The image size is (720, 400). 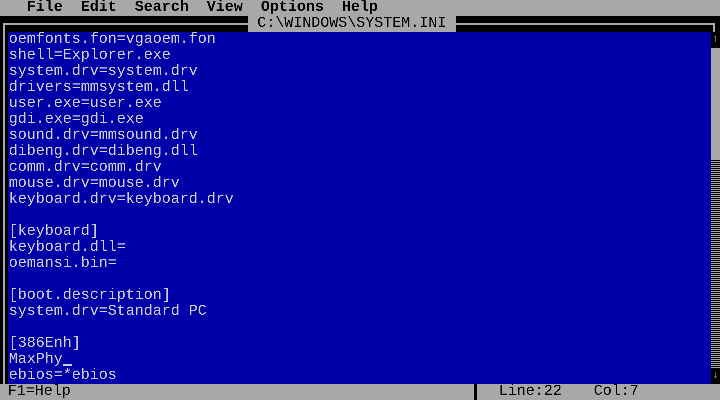 I want to click on menu-item: Help, so click(x=360, y=8).